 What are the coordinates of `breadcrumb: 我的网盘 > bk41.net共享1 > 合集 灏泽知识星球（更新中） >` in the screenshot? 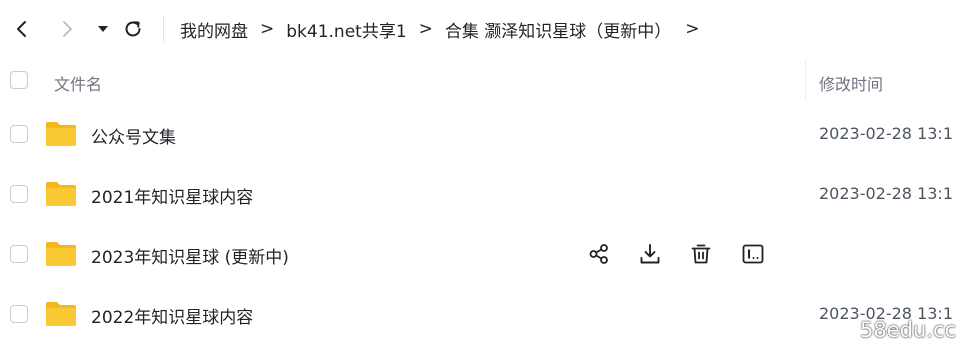 It's located at (446, 29).